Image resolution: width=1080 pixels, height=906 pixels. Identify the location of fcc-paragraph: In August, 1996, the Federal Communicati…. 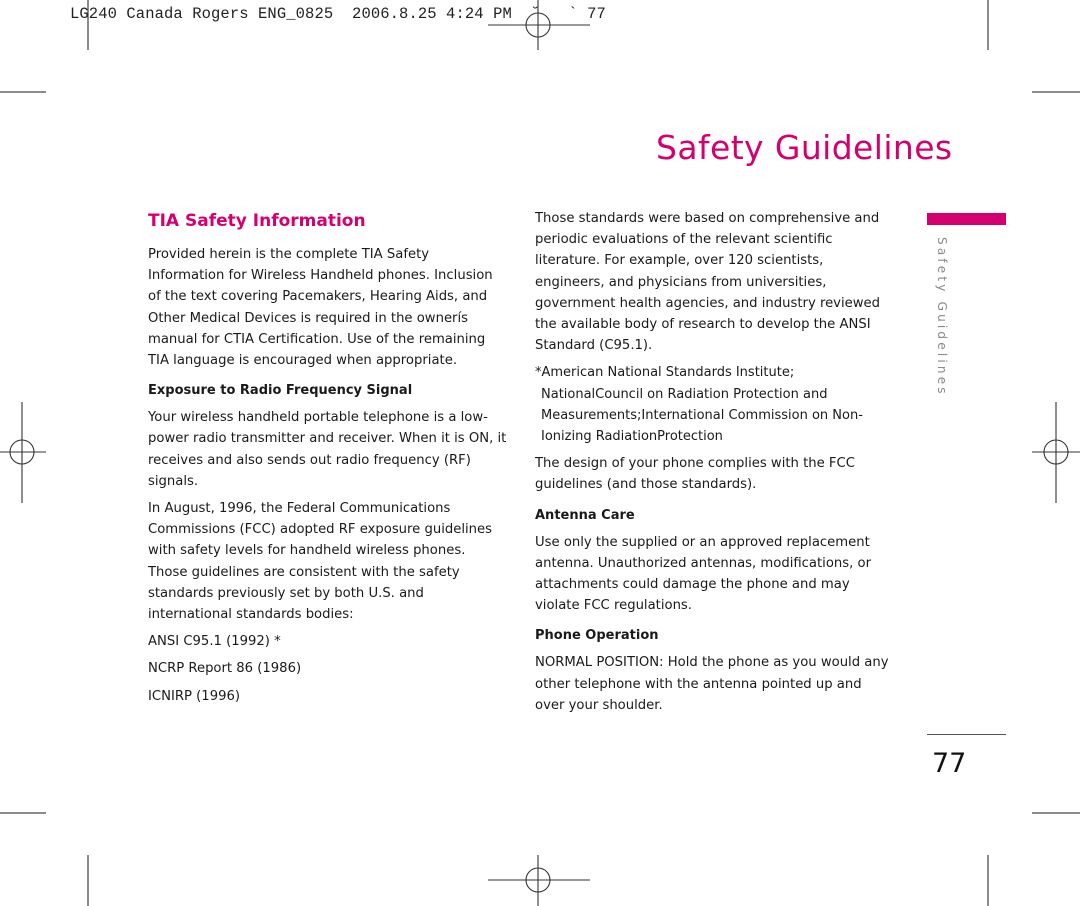
(320, 562).